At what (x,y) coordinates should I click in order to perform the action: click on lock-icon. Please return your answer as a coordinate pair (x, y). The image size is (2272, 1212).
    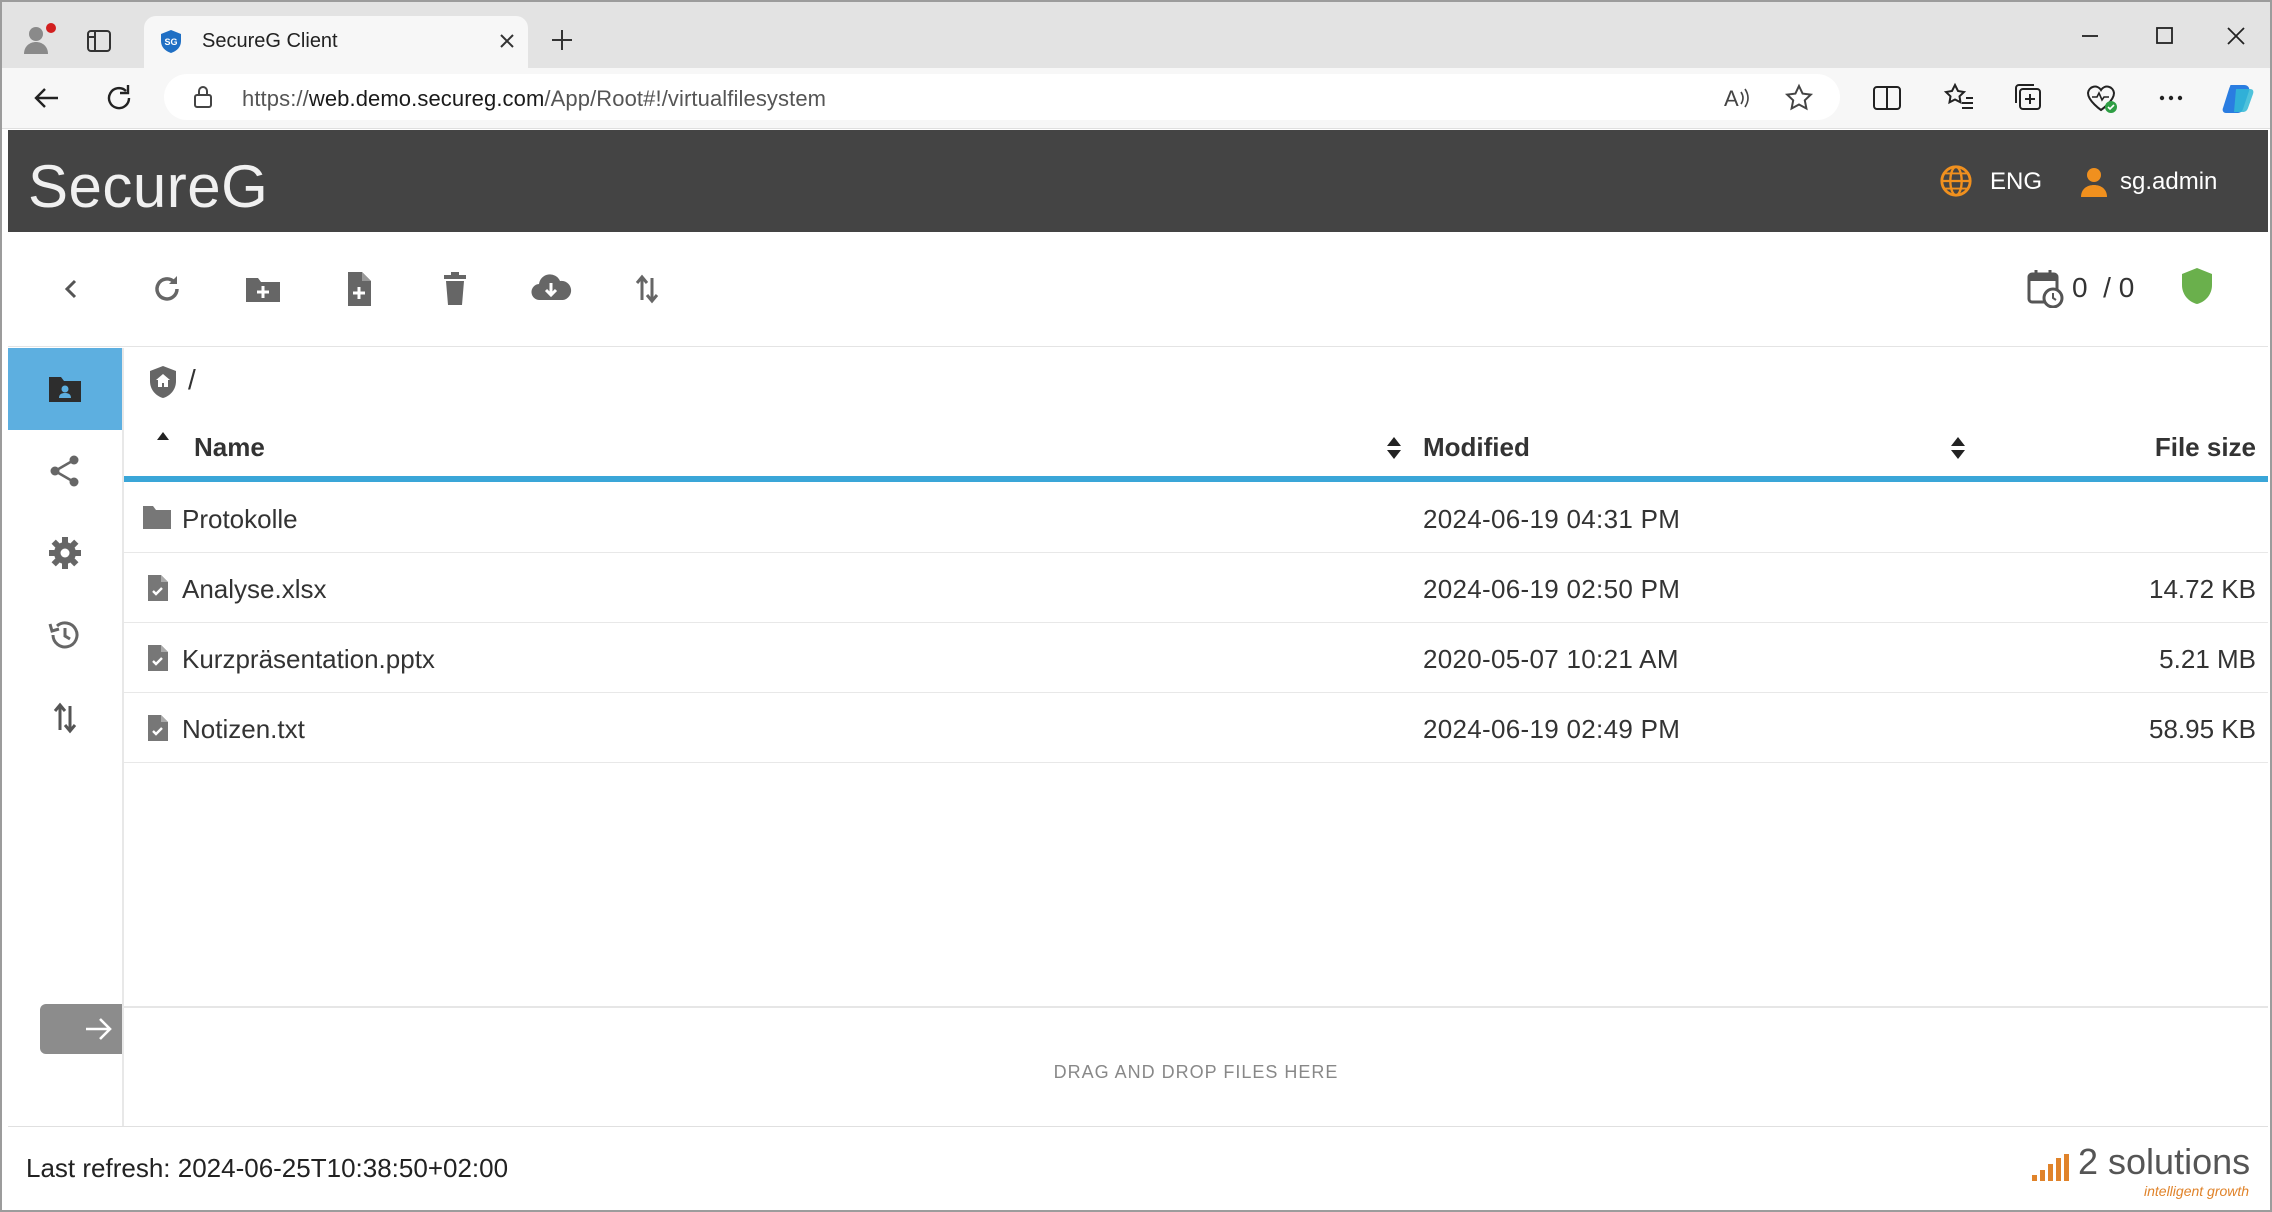
    Looking at the image, I should click on (203, 97).